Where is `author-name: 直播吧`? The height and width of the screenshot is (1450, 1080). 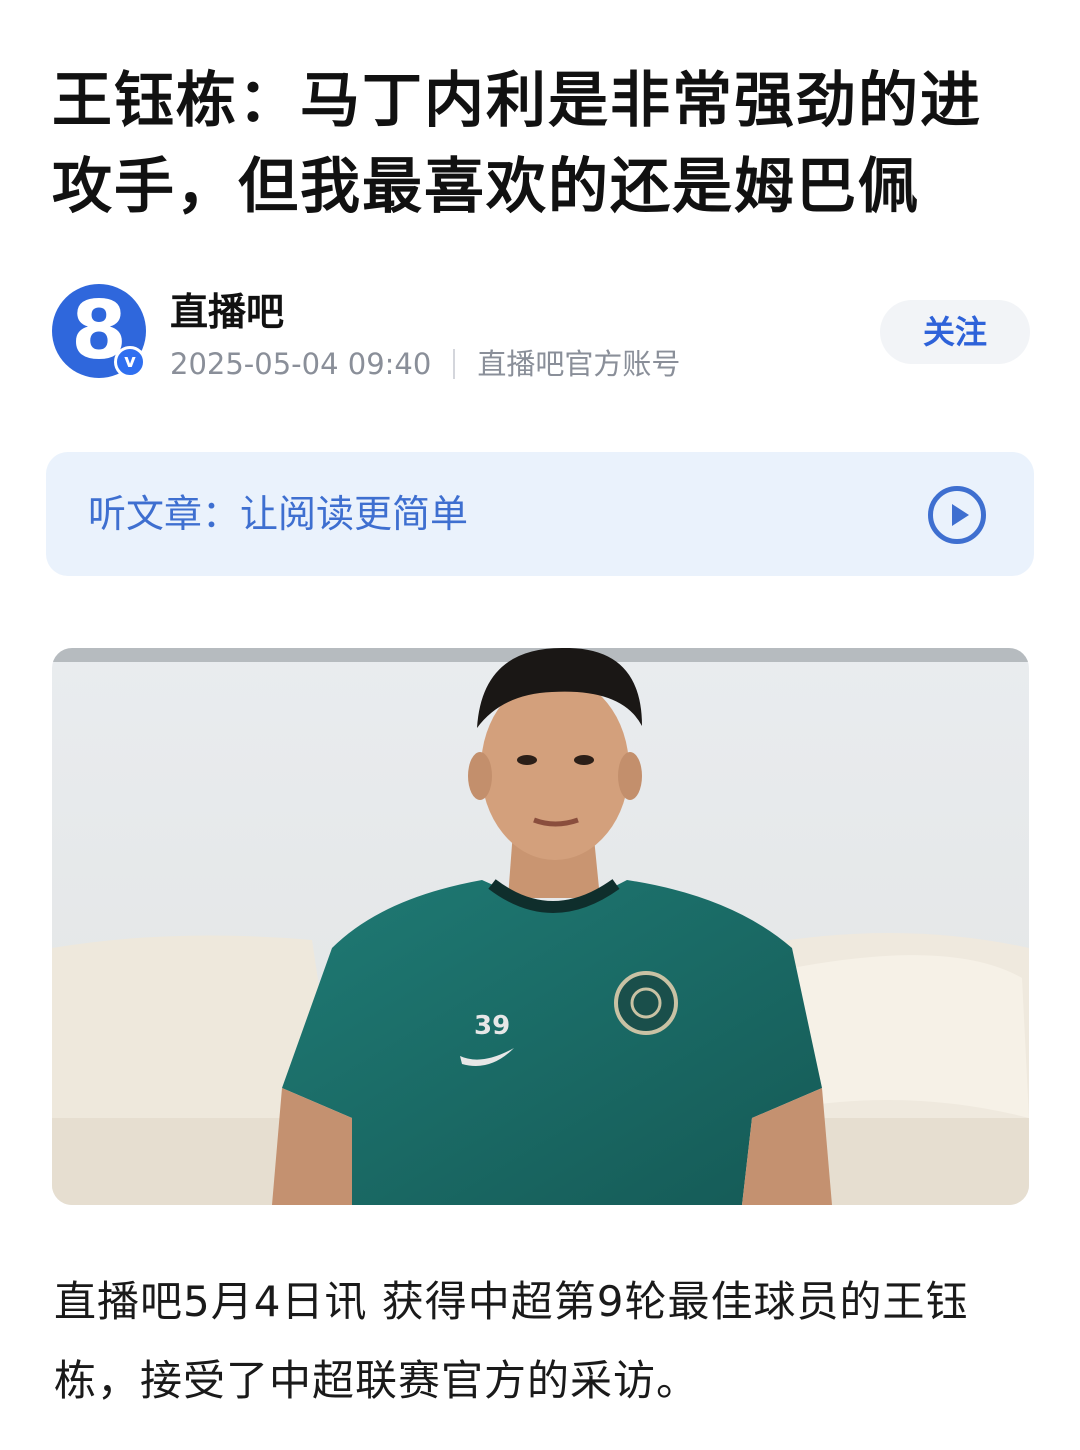
author-name: 直播吧 is located at coordinates (227, 312).